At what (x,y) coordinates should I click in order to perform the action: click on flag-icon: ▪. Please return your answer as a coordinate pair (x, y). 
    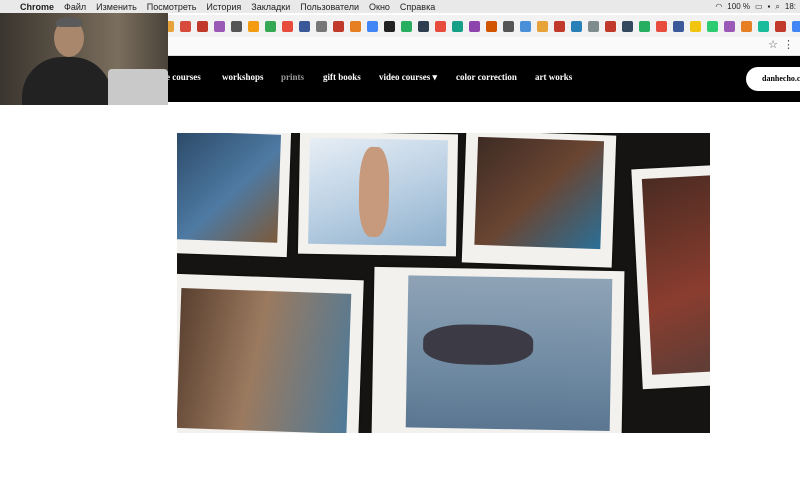
    Looking at the image, I should click on (769, 6).